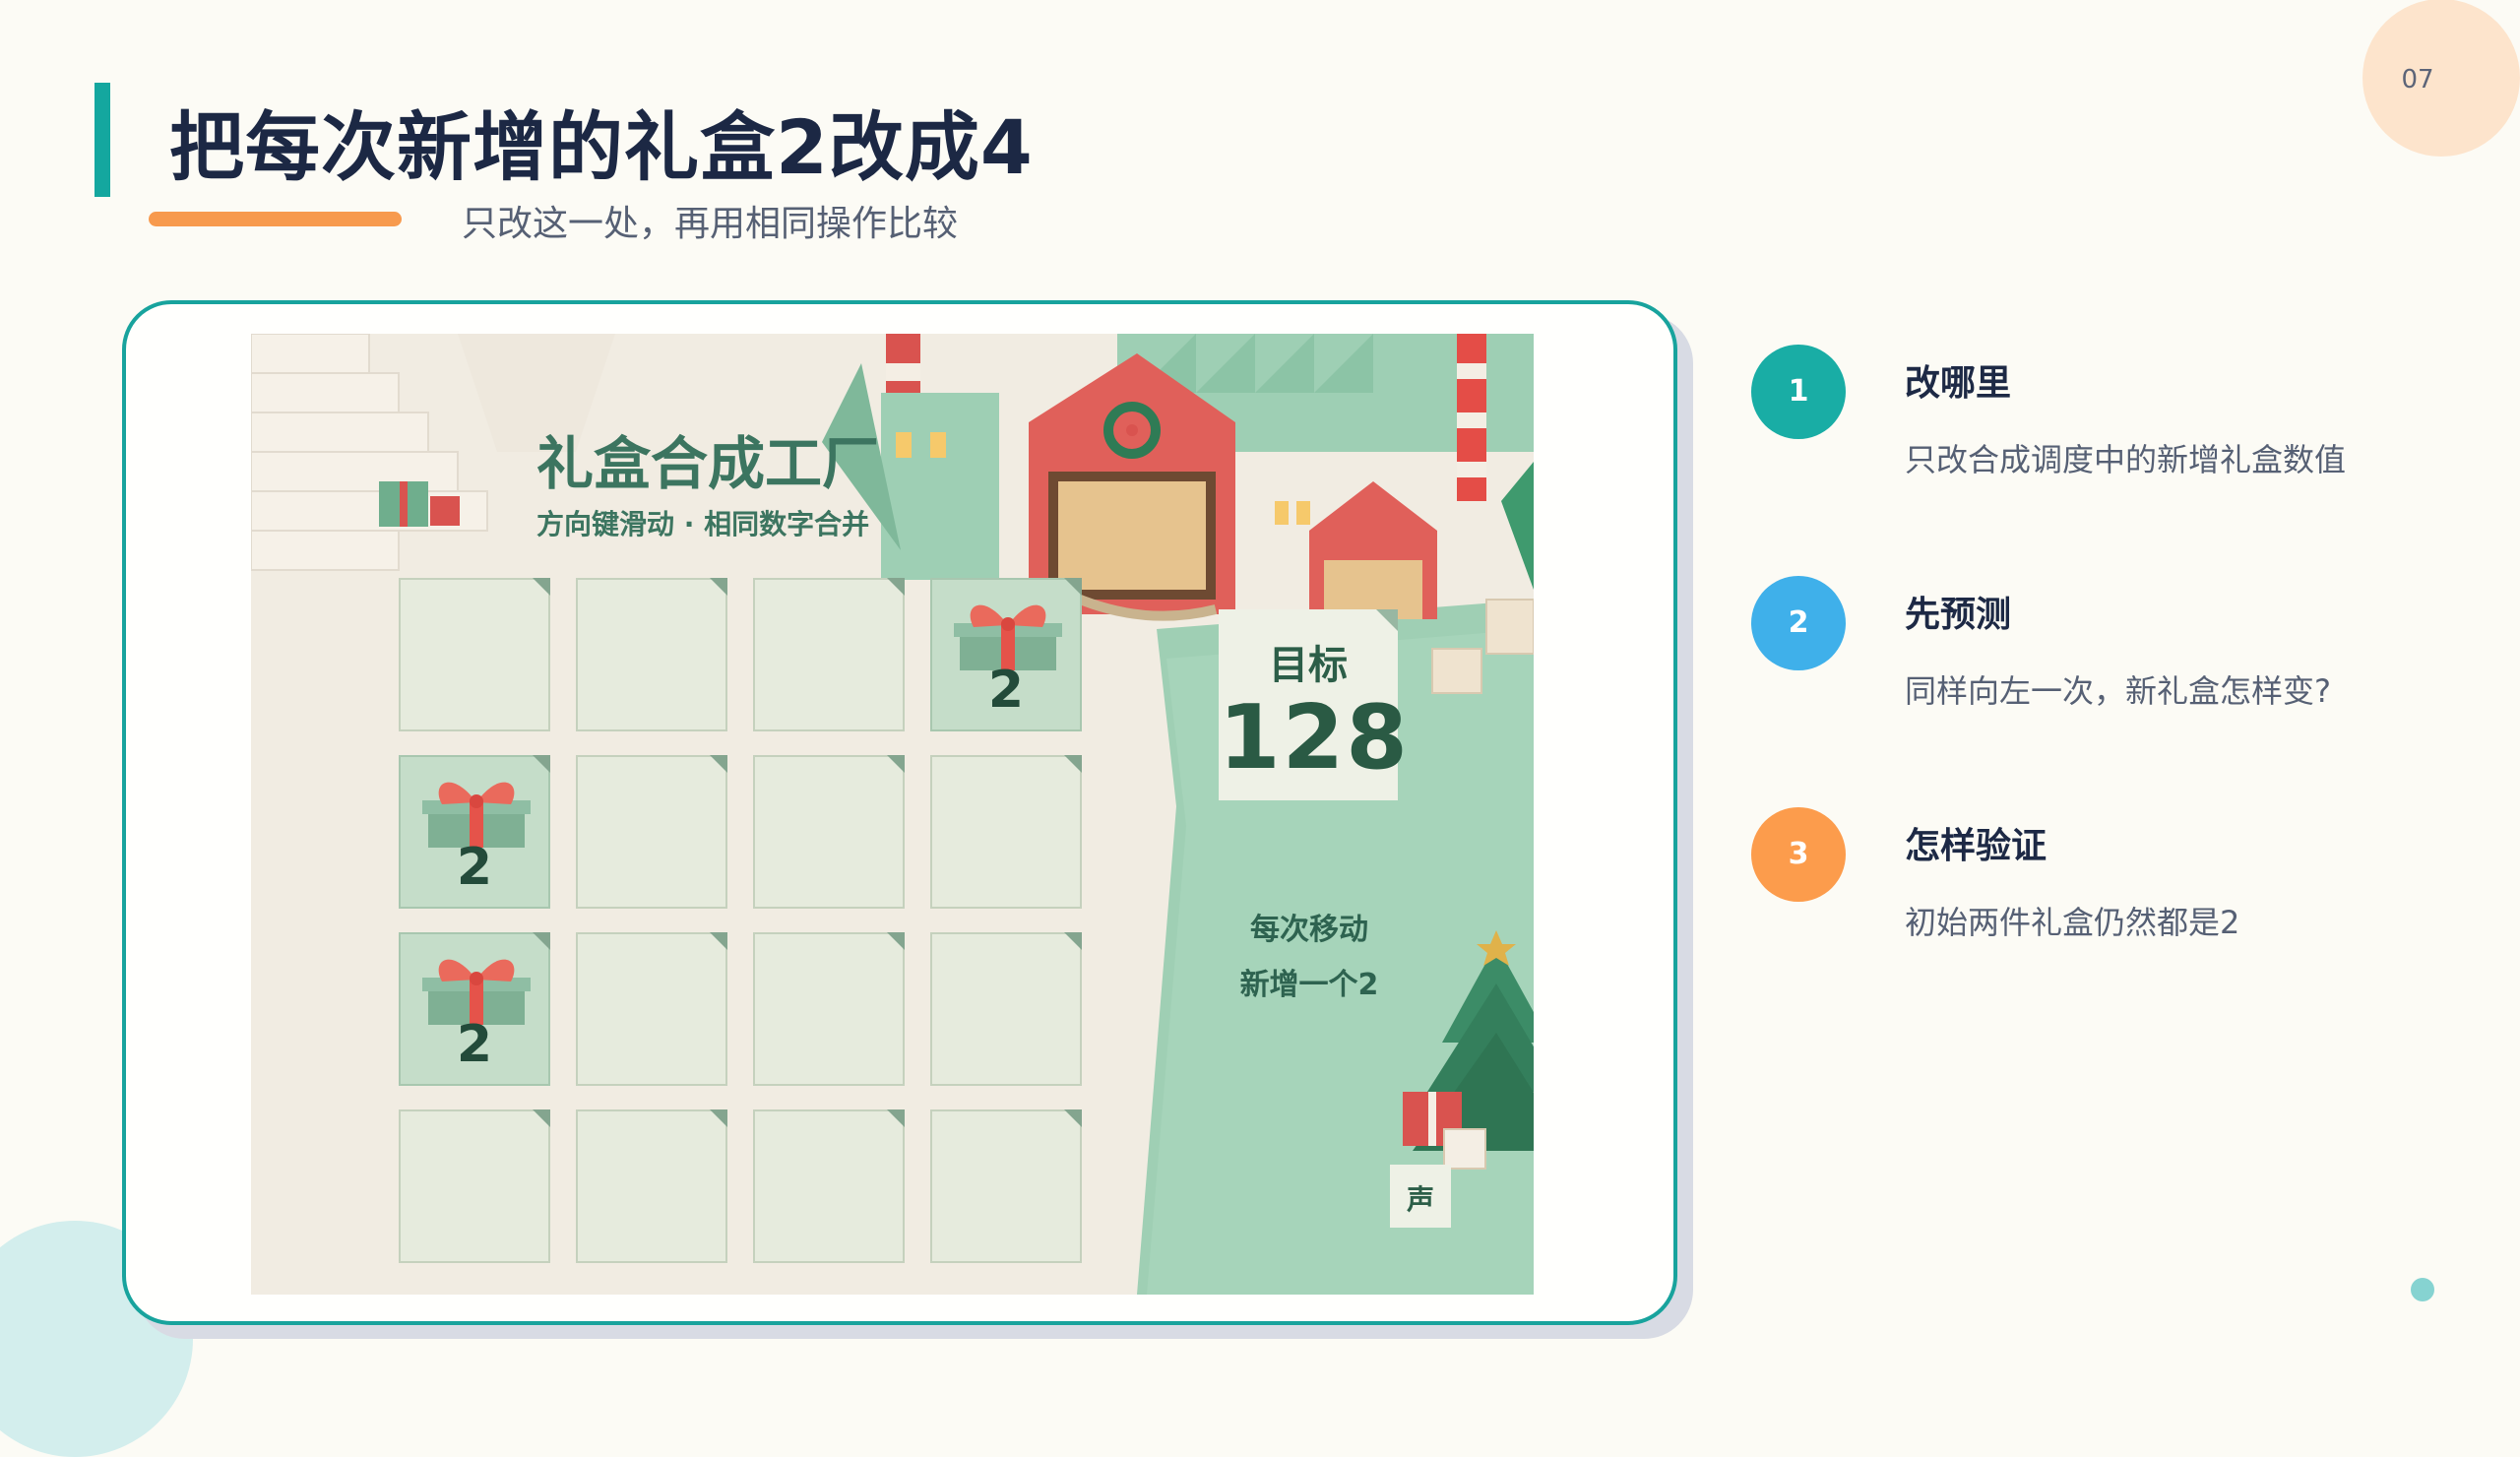  What do you see at coordinates (2118, 691) in the screenshot?
I see `step-description: 同样向左一次，新礼盒怎样变?` at bounding box center [2118, 691].